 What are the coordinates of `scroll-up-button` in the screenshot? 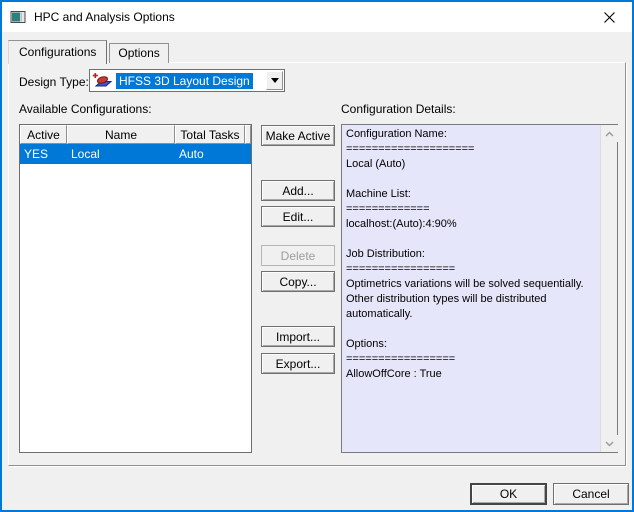 It's located at (609, 133).